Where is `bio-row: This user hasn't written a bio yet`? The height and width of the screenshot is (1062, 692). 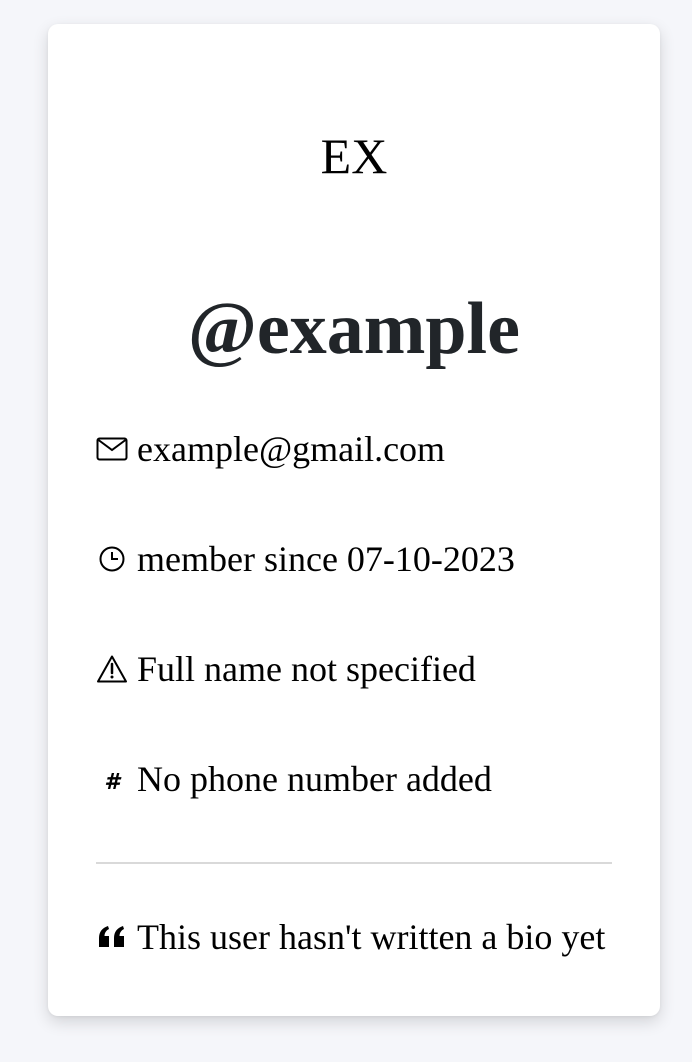
bio-row: This user hasn't written a bio yet is located at coordinates (350, 937).